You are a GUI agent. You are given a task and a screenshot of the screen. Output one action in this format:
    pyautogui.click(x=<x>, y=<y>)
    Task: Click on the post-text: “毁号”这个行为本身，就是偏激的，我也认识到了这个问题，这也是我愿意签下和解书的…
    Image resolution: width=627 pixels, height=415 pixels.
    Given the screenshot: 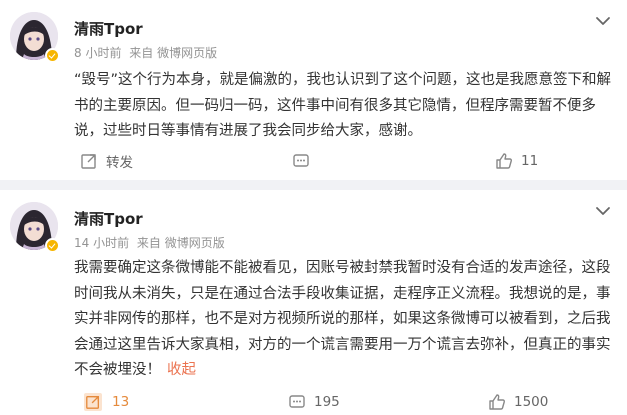 What is the action you would take?
    pyautogui.click(x=343, y=105)
    